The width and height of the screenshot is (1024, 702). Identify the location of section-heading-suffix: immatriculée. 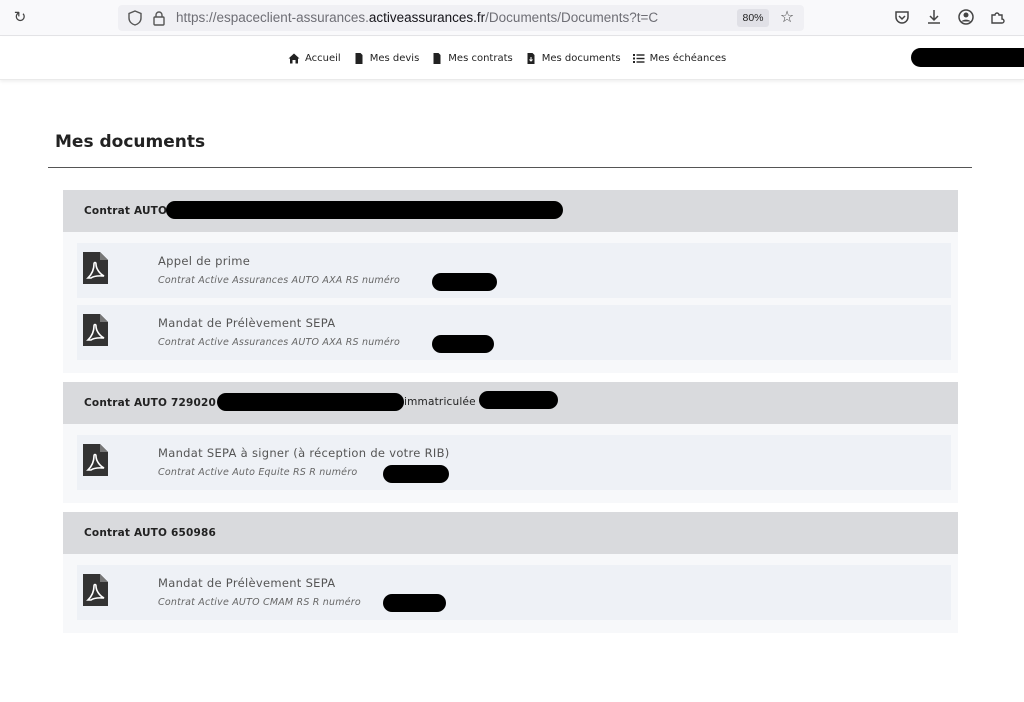
(440, 402).